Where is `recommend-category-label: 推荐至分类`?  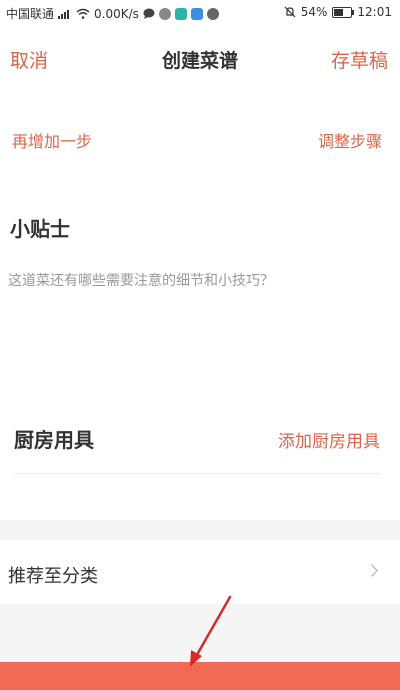
recommend-category-label: 推荐至分类 is located at coordinates (53, 576).